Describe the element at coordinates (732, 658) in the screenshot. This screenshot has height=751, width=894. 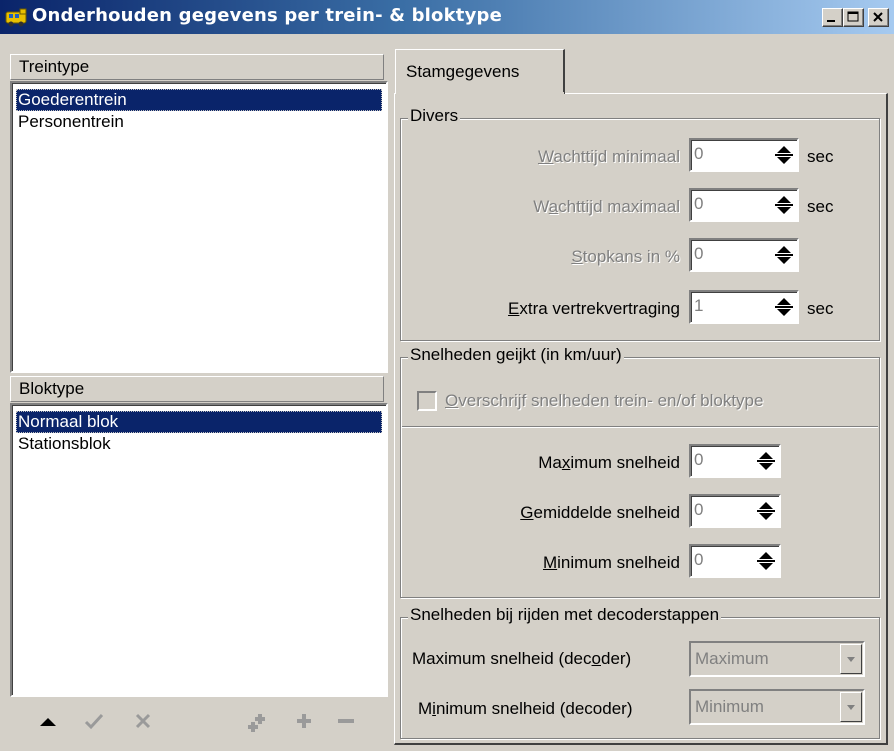
I see `decoder-maximum-value: Maximum` at that location.